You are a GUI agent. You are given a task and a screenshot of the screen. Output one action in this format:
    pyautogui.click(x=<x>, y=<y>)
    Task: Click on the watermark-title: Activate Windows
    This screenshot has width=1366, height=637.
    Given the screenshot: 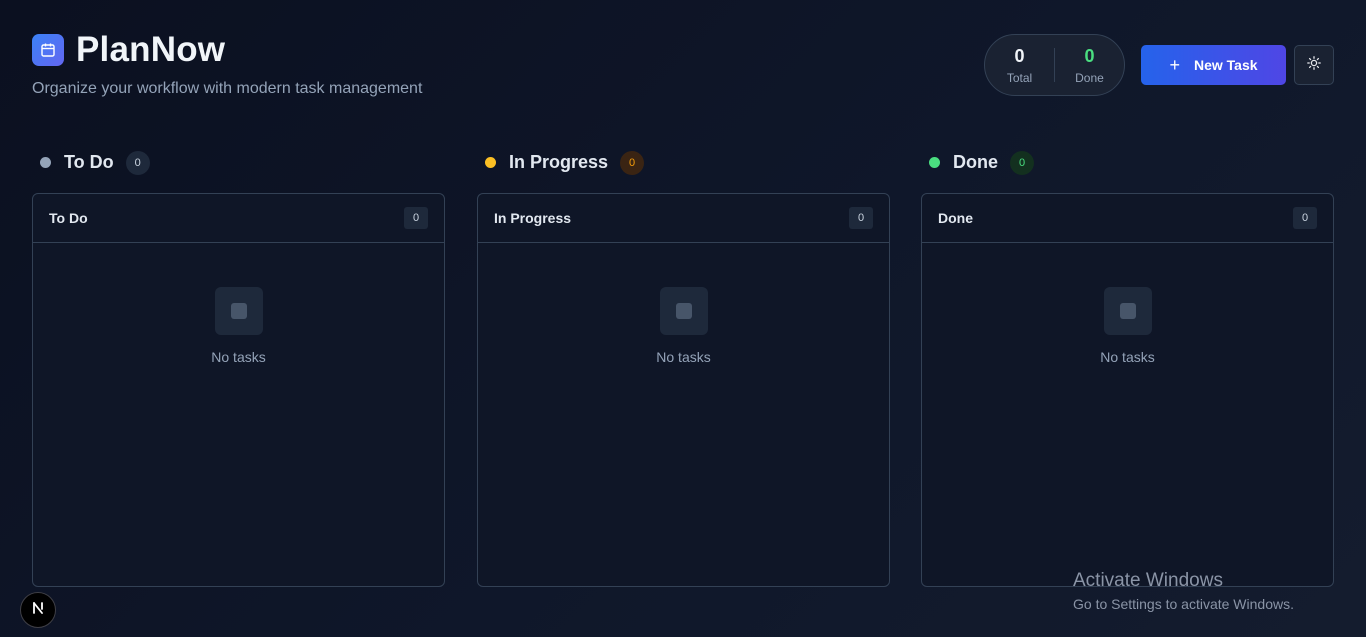 What is the action you would take?
    pyautogui.click(x=1148, y=580)
    